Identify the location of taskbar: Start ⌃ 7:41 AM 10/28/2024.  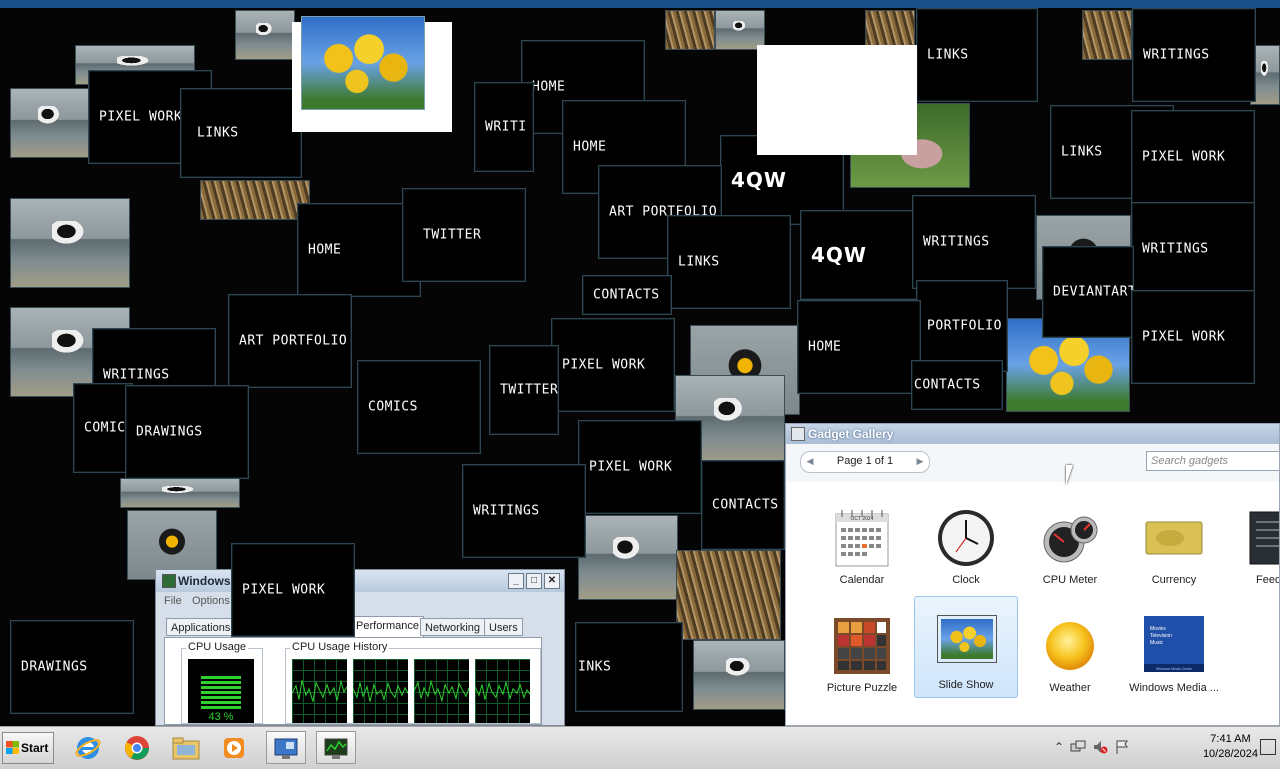
(640, 747).